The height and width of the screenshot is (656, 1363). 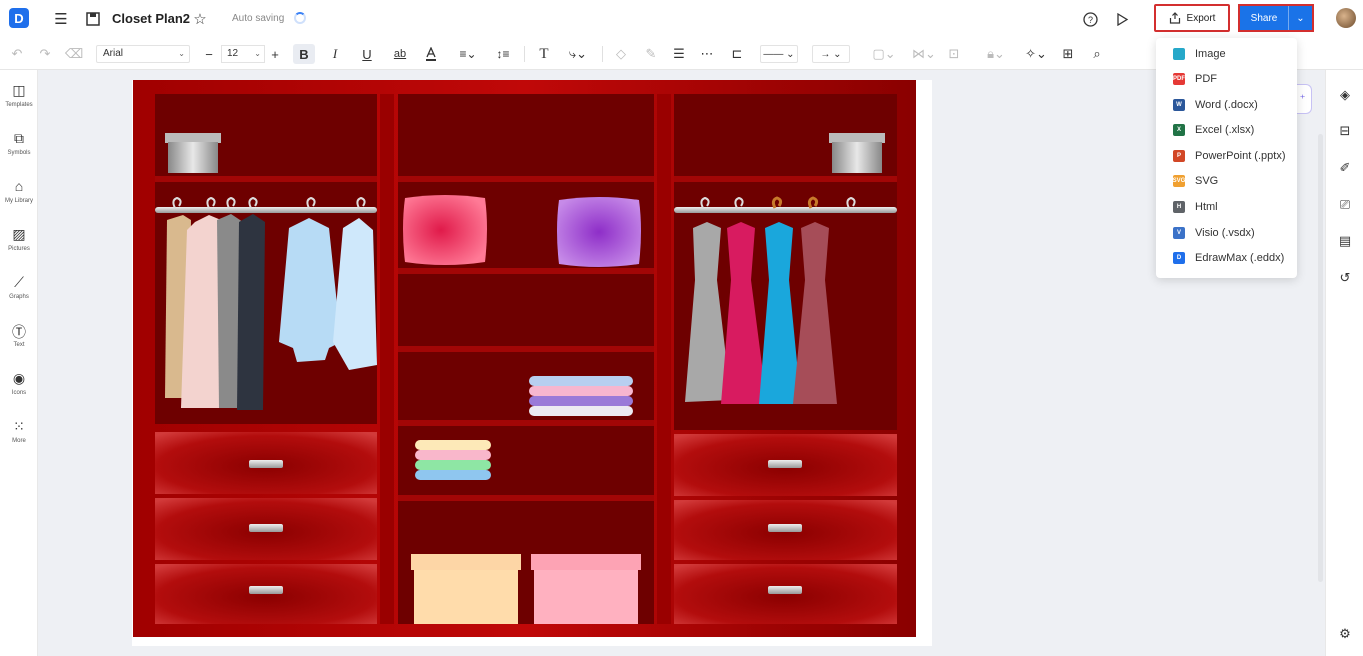 What do you see at coordinates (1174, 18) in the screenshot?
I see `export-icon` at bounding box center [1174, 18].